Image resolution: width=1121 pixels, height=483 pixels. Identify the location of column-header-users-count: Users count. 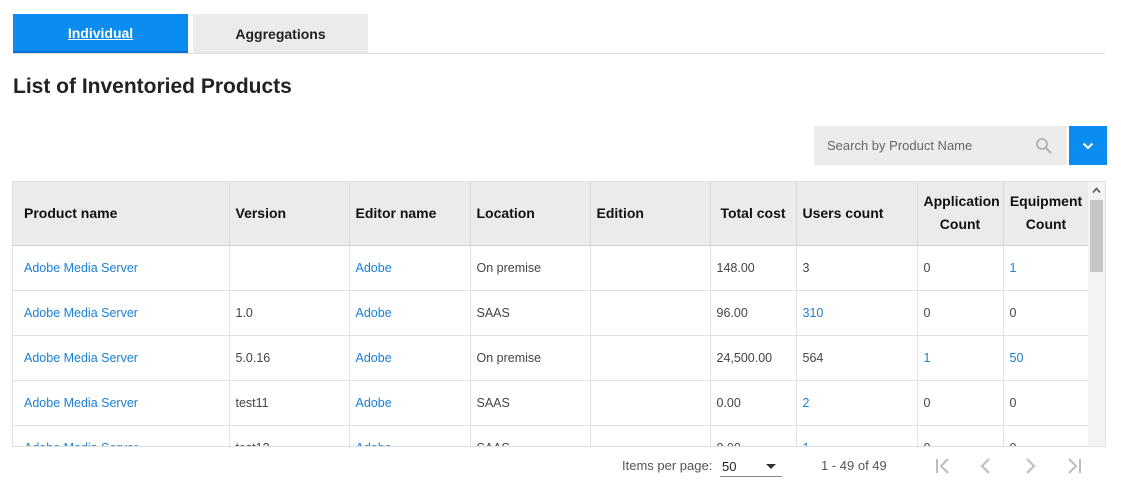
(857, 214).